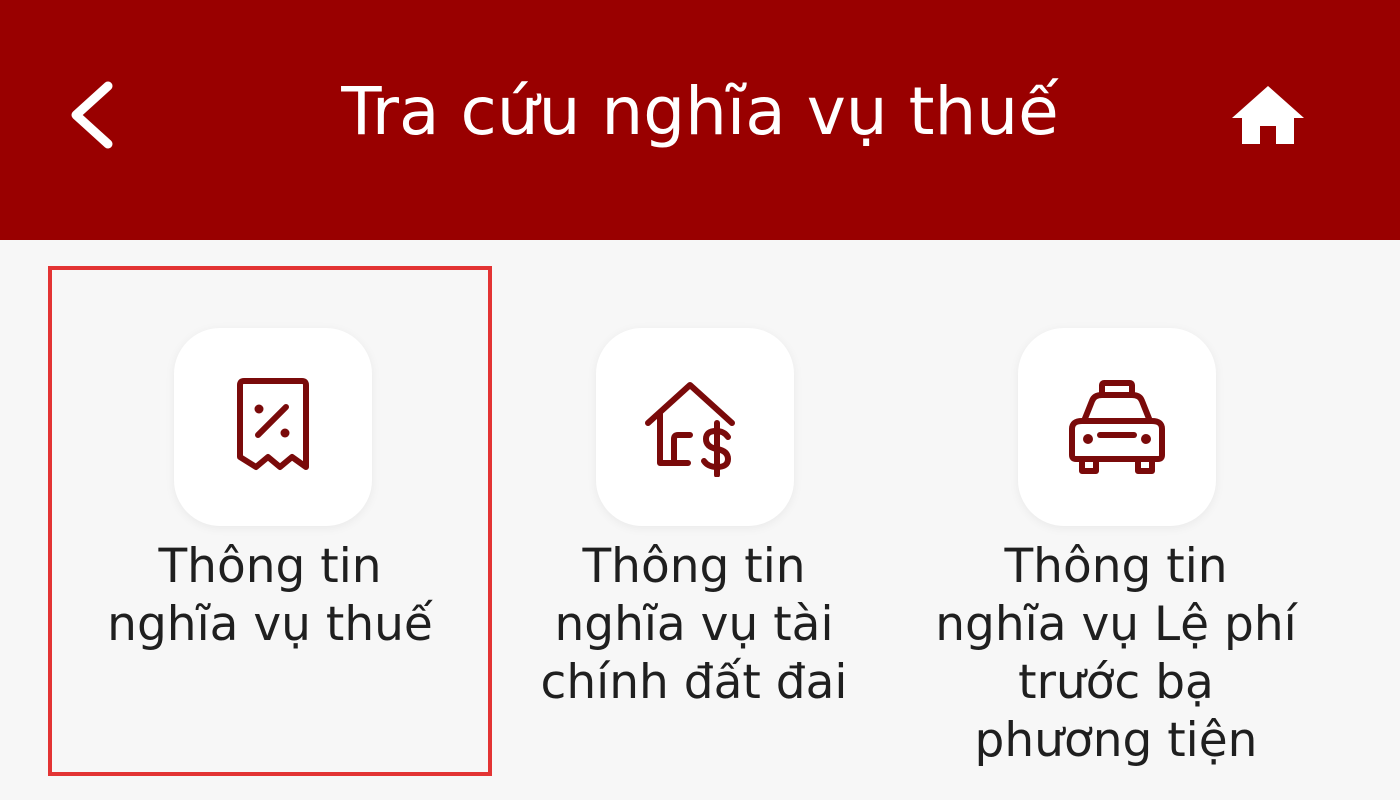  What do you see at coordinates (273, 424) in the screenshot?
I see `tax-receipt-percent-icon` at bounding box center [273, 424].